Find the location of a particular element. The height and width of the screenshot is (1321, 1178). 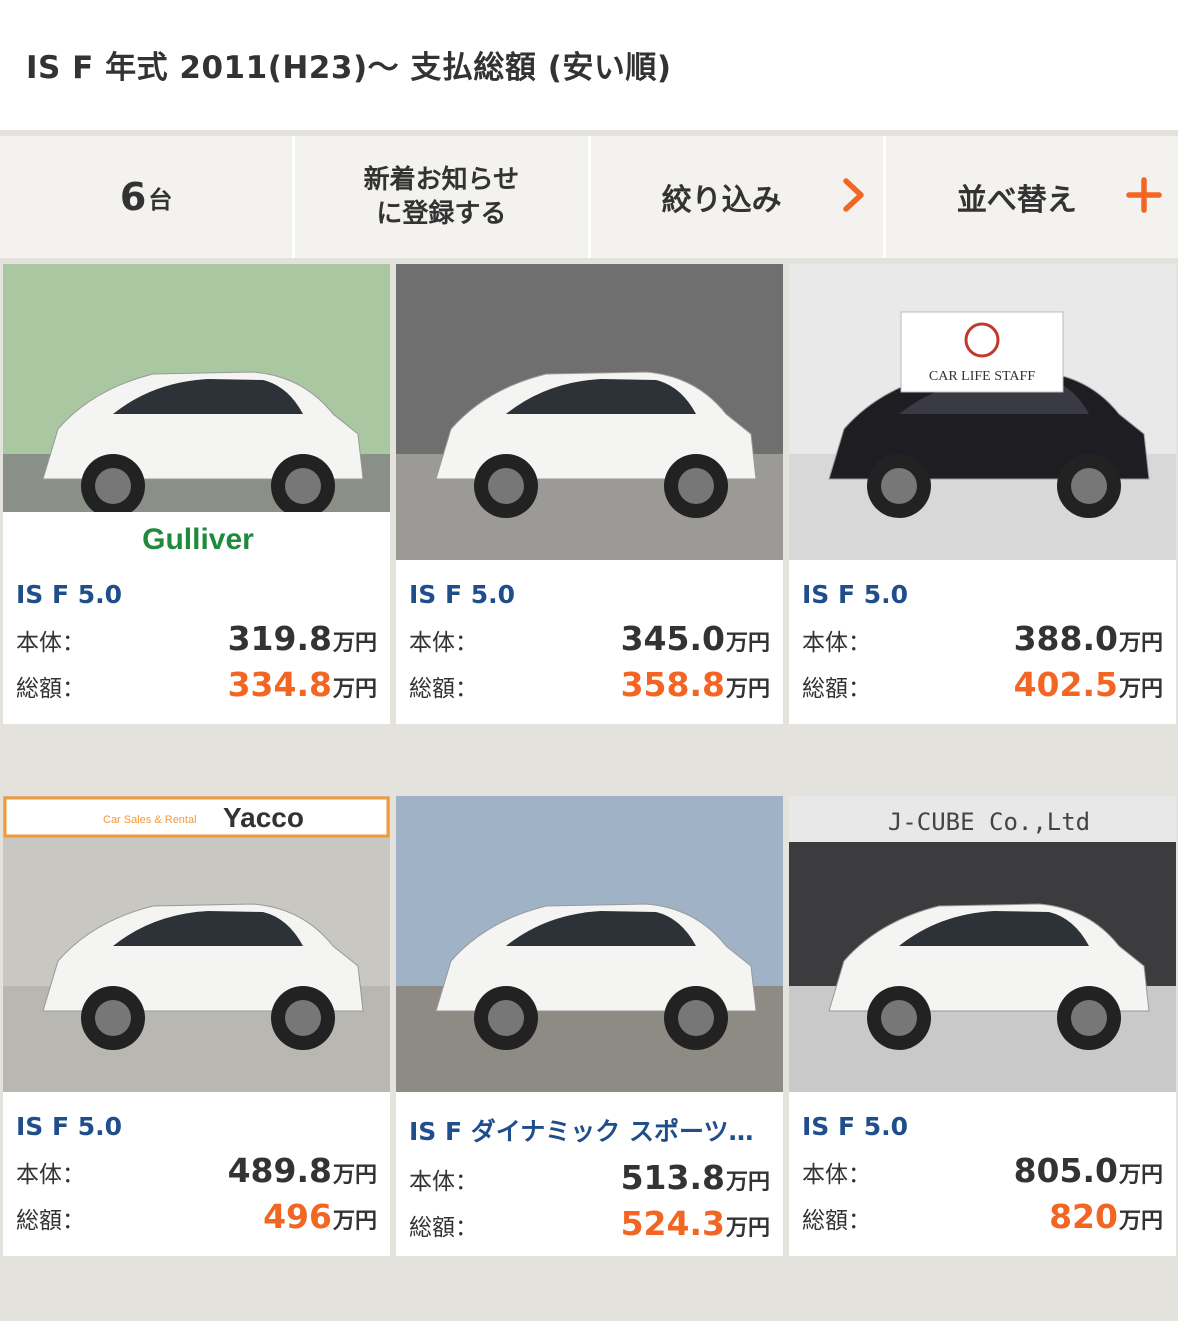

base-price-row: 本体： 805.0万円 is located at coordinates (982, 1174).